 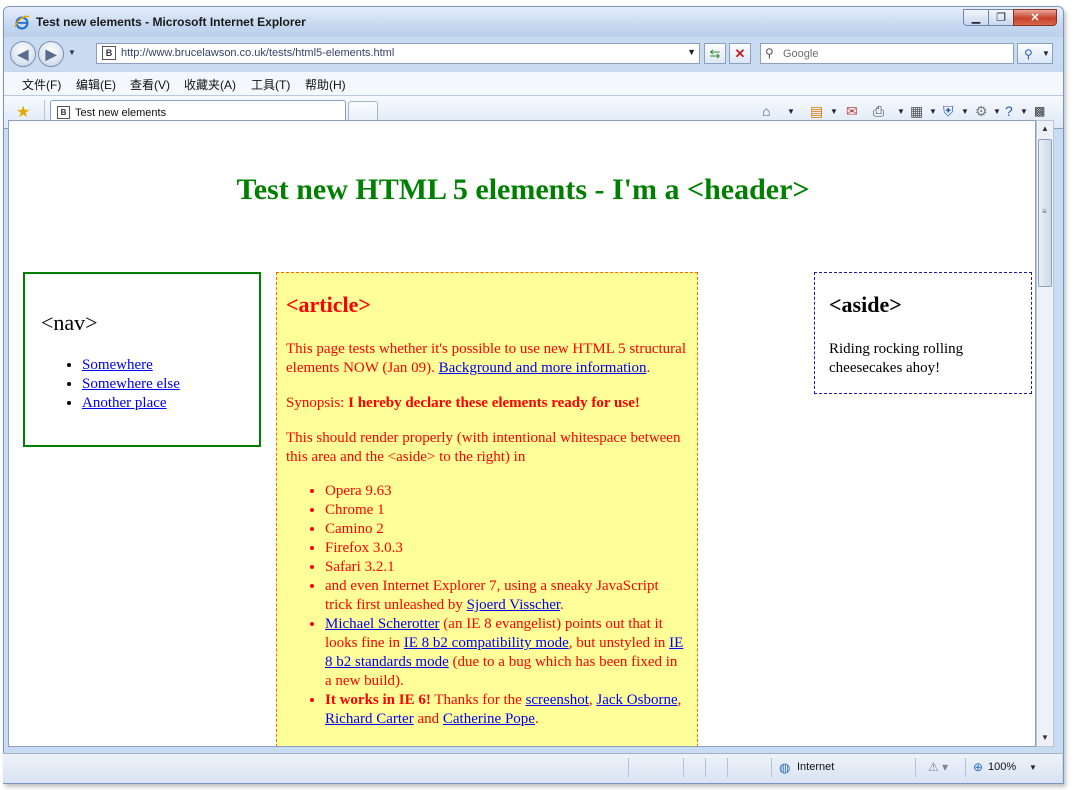 I want to click on tab-favicon-icon: B, so click(x=63, y=112).